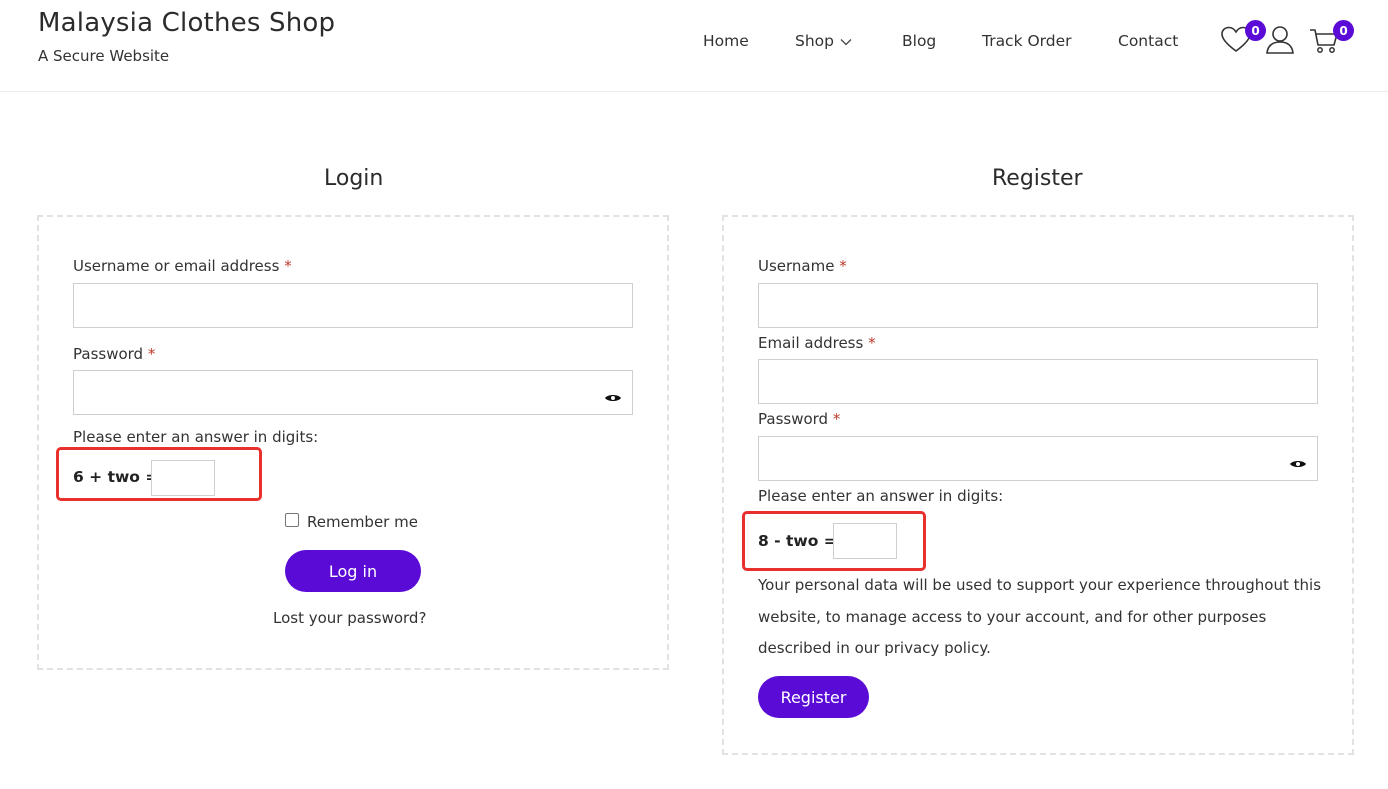 The height and width of the screenshot is (789, 1388). I want to click on heart-icon, so click(1236, 42).